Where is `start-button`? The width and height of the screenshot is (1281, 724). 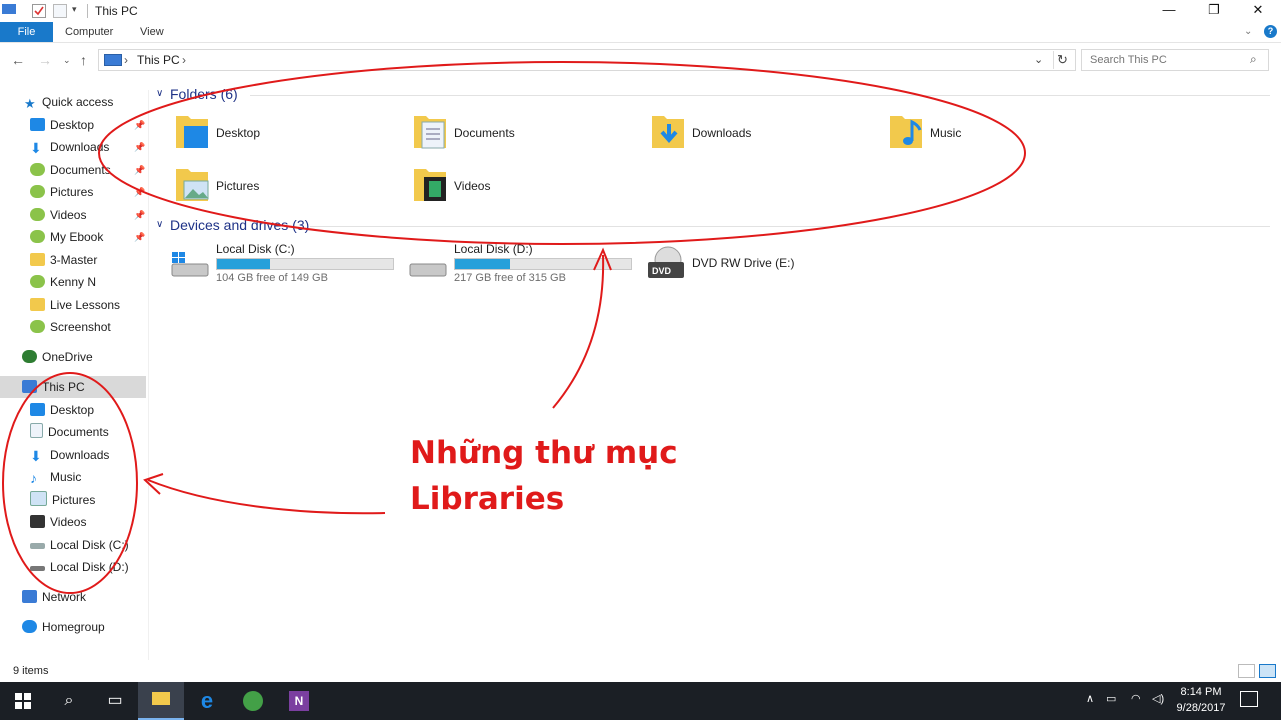 start-button is located at coordinates (23, 701).